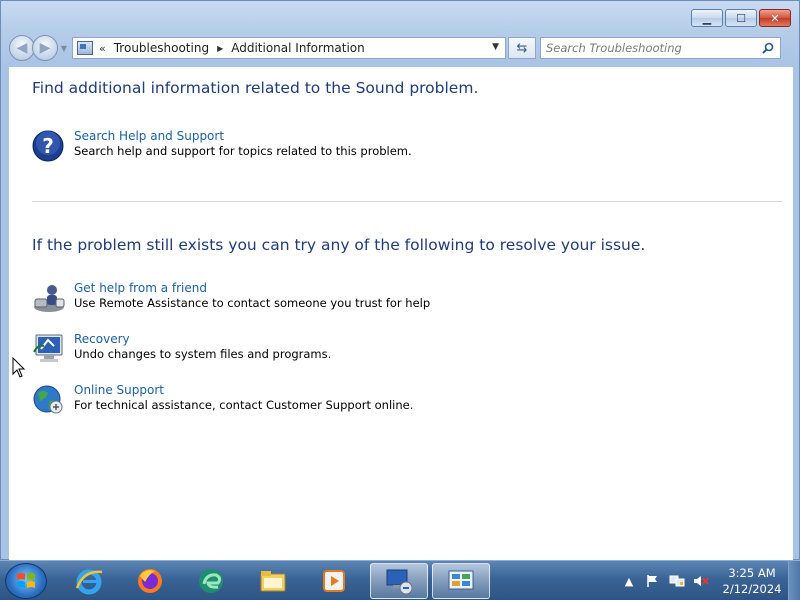 This screenshot has height=600, width=800. What do you see at coordinates (102, 48) in the screenshot?
I see `breadcrumb-overflow: «` at bounding box center [102, 48].